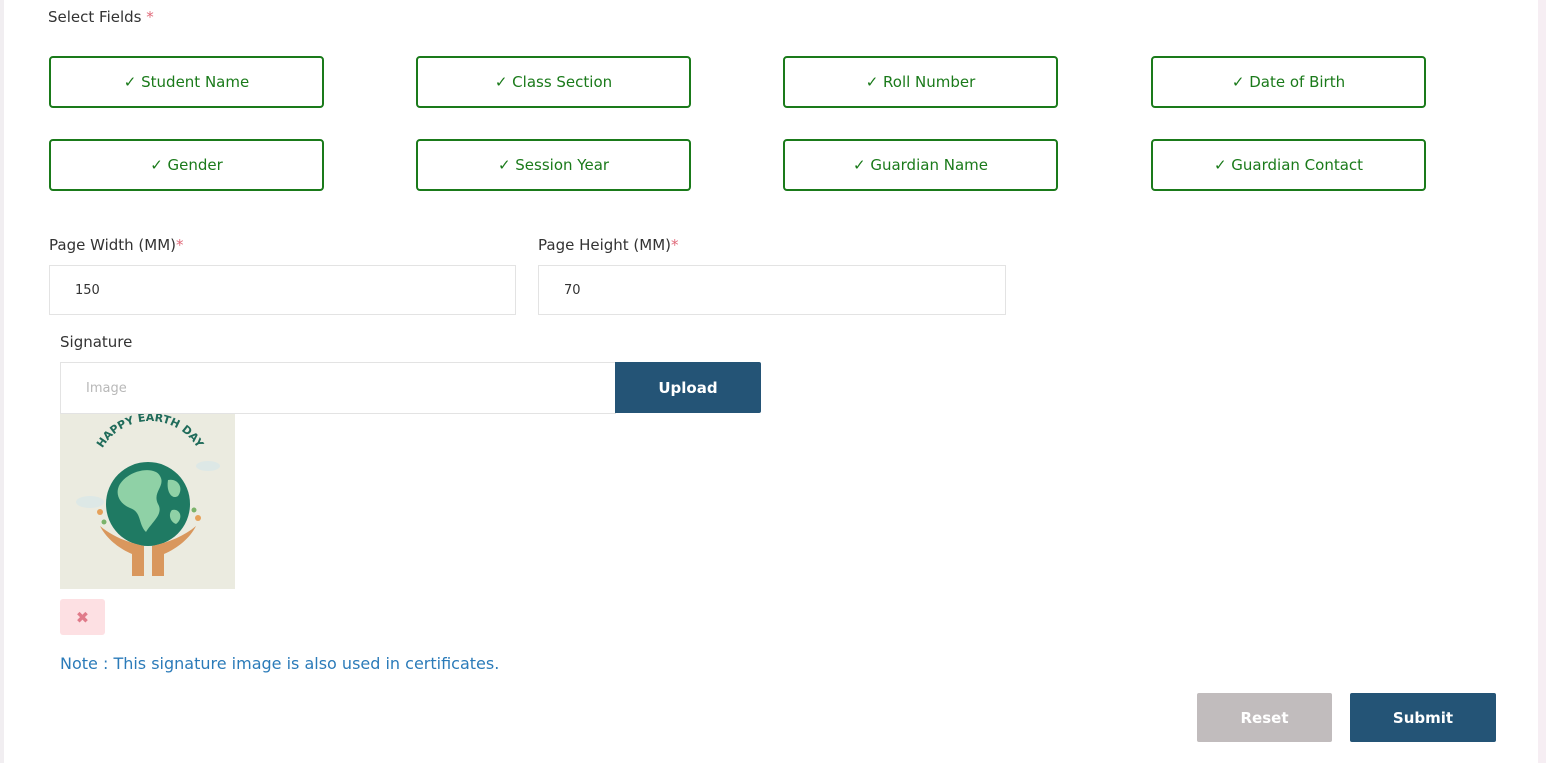 The image size is (1546, 763). What do you see at coordinates (572, 290) in the screenshot?
I see `page-height-value: 70` at bounding box center [572, 290].